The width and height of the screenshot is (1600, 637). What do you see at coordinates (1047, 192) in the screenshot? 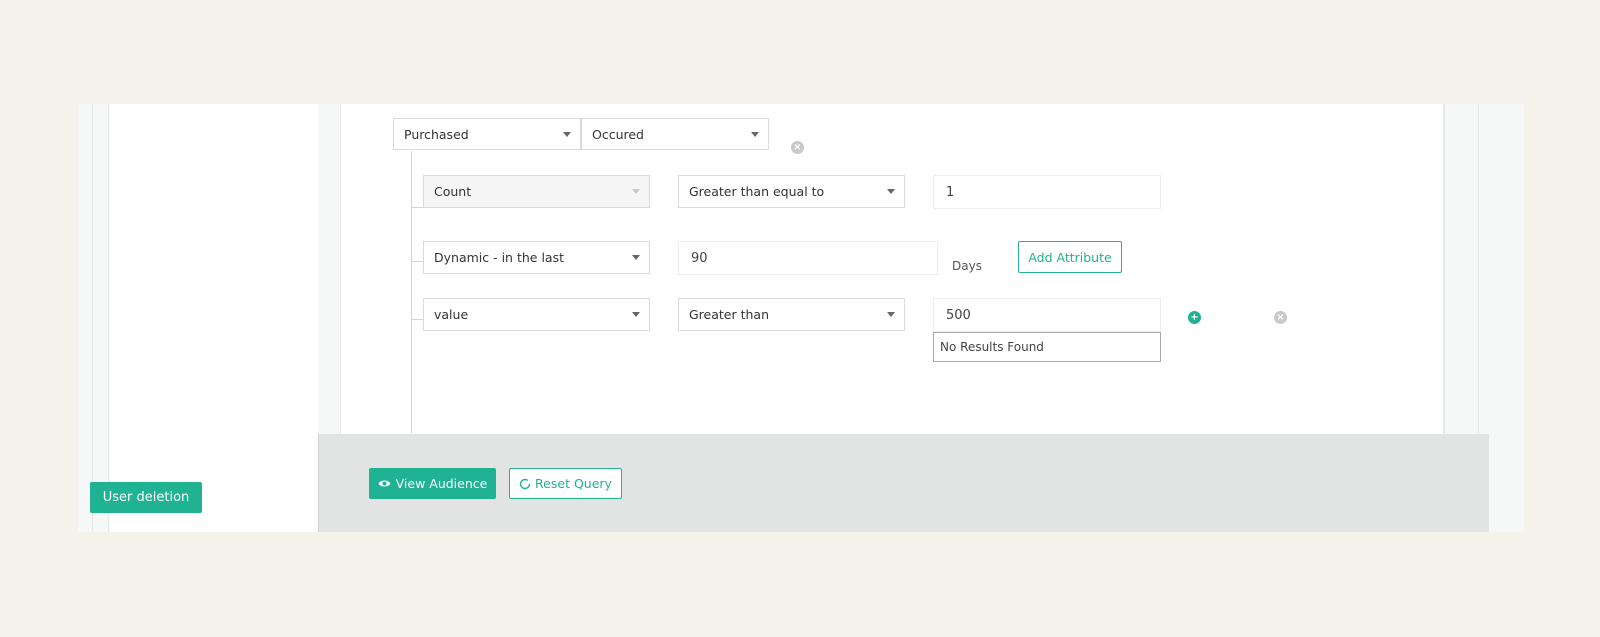
I see `value-input: 1` at bounding box center [1047, 192].